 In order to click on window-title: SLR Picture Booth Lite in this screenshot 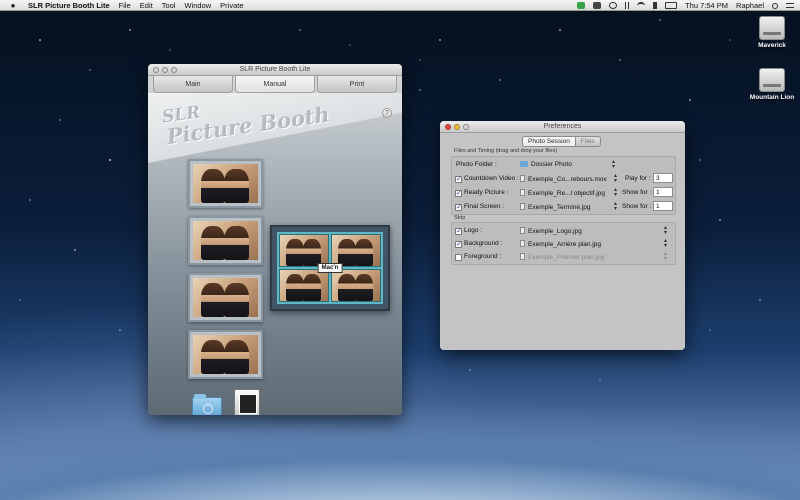, I will do `click(275, 69)`.